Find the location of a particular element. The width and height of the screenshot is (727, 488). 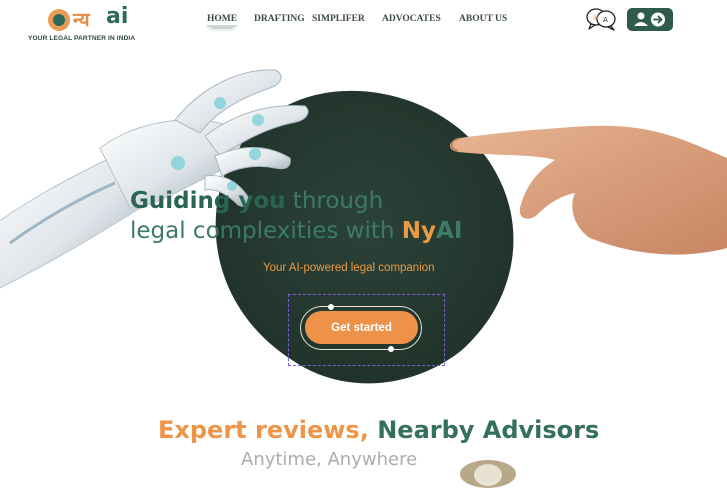

hero-headline-line1: Guiding you through is located at coordinates (256, 201).